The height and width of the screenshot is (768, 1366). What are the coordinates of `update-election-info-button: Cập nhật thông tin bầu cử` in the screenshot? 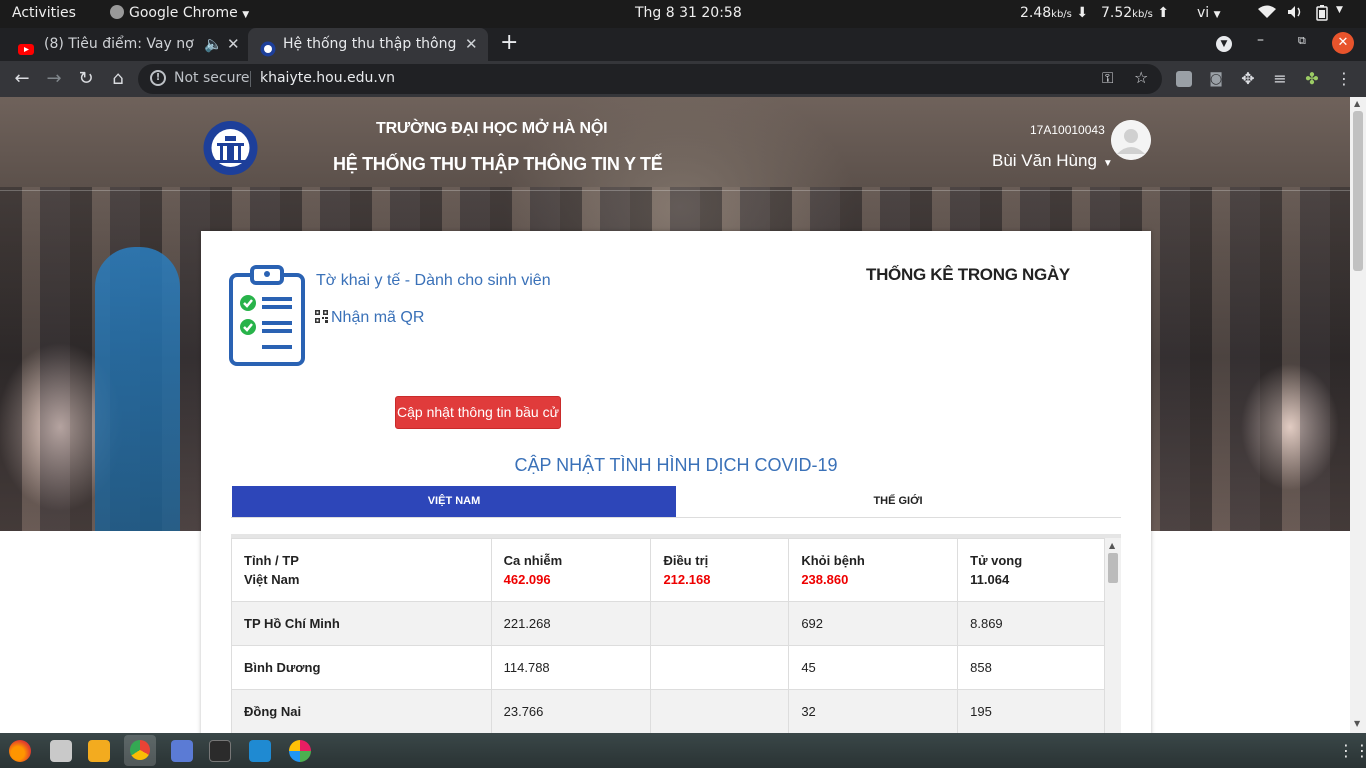 It's located at (478, 412).